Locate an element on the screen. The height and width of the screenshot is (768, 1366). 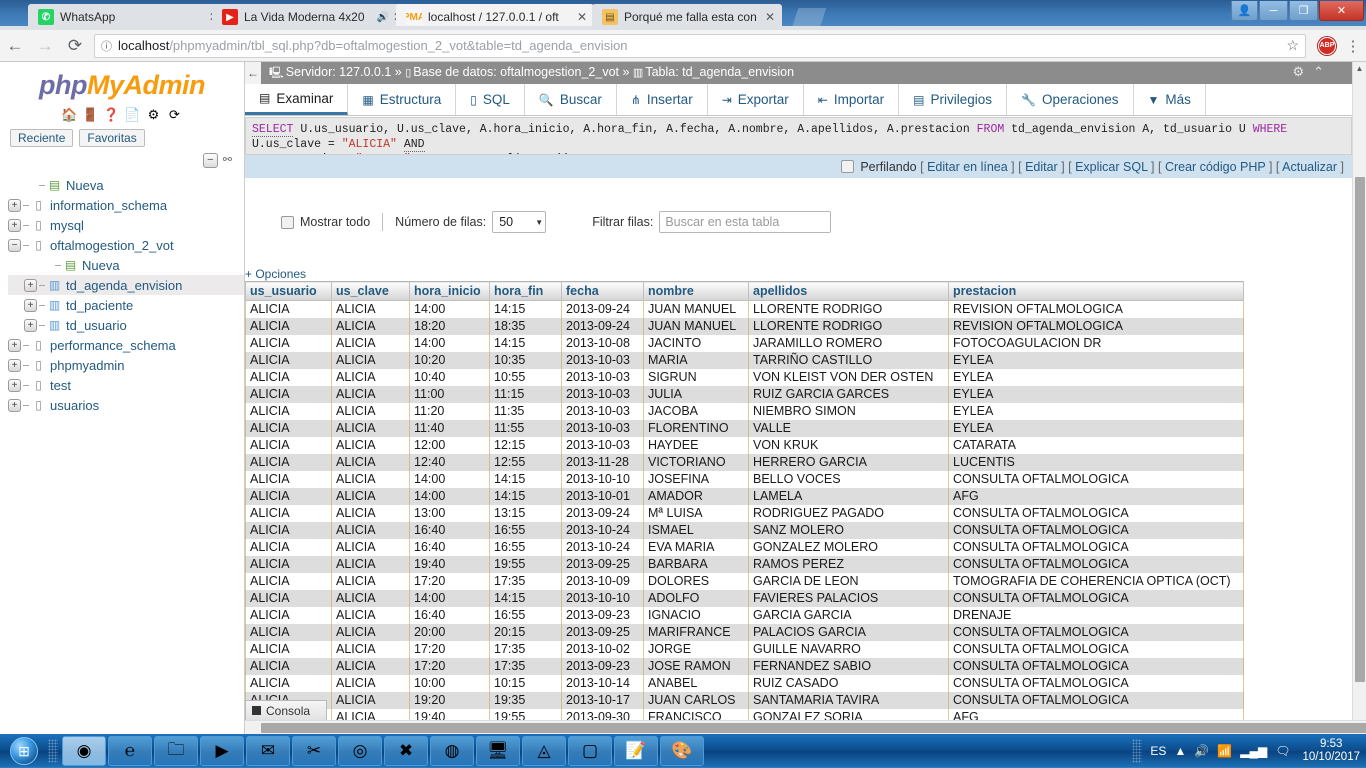
collapse-chevron-icon: ⌃ is located at coordinates (1318, 72).